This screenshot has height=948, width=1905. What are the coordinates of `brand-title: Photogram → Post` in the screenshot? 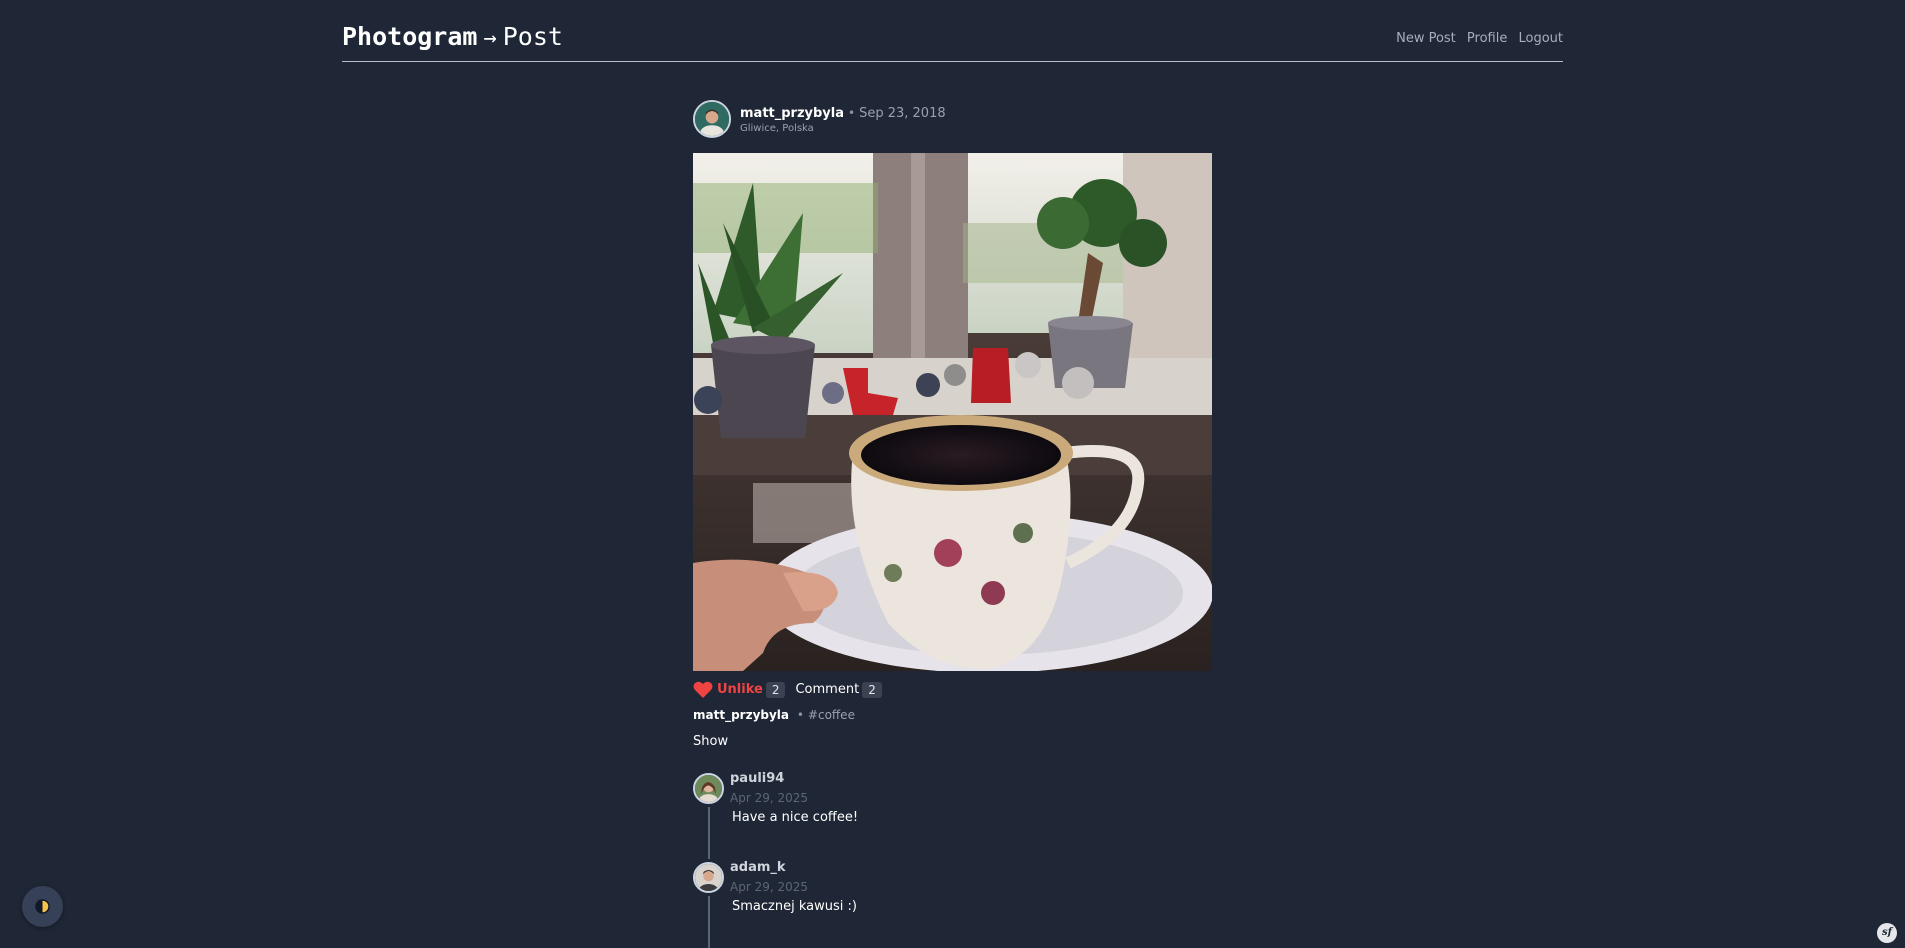 It's located at (452, 36).